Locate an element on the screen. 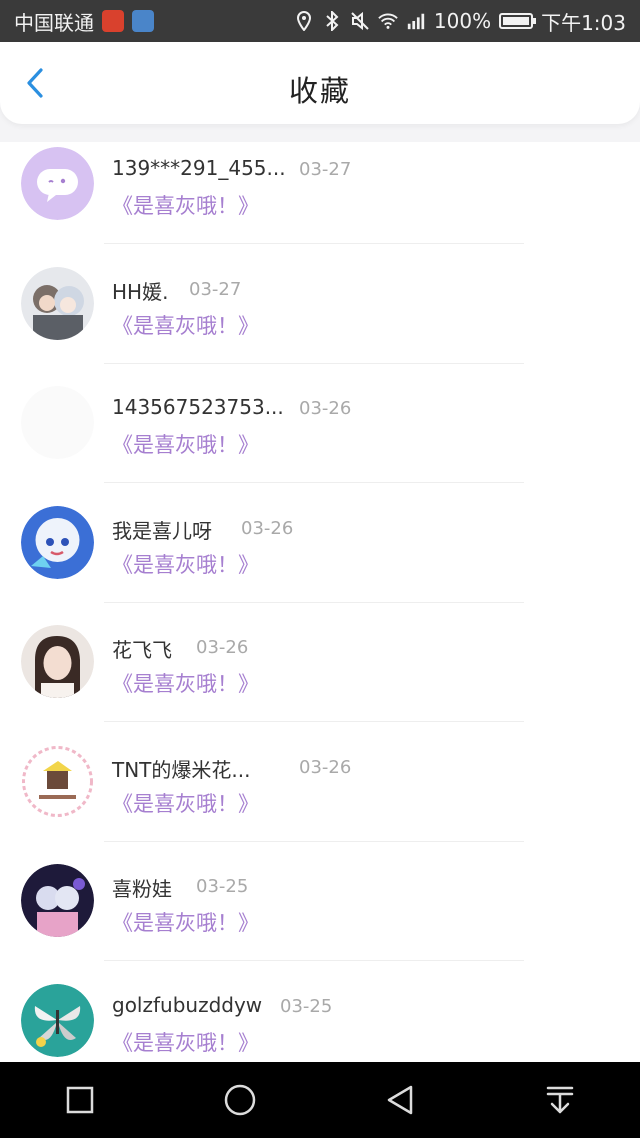 This screenshot has width=640, height=1138. app-notification-icon is located at coordinates (113, 21).